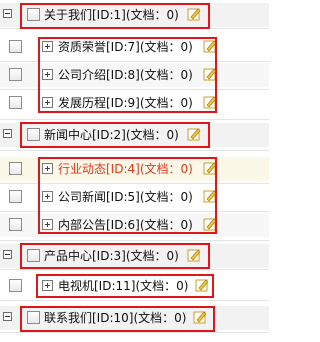 The height and width of the screenshot is (342, 320). I want to click on category-row: 联系我们[ID:10](文档：0), so click(134, 318).